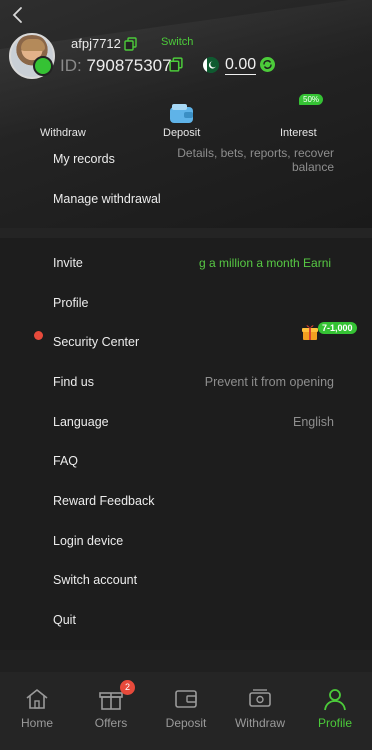  What do you see at coordinates (111, 711) in the screenshot?
I see `tab-offers: 2 Offers` at bounding box center [111, 711].